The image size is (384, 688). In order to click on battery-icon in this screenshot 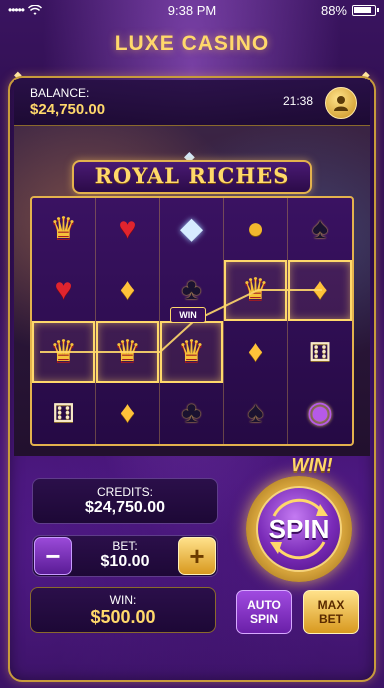, I will do `click(365, 10)`.